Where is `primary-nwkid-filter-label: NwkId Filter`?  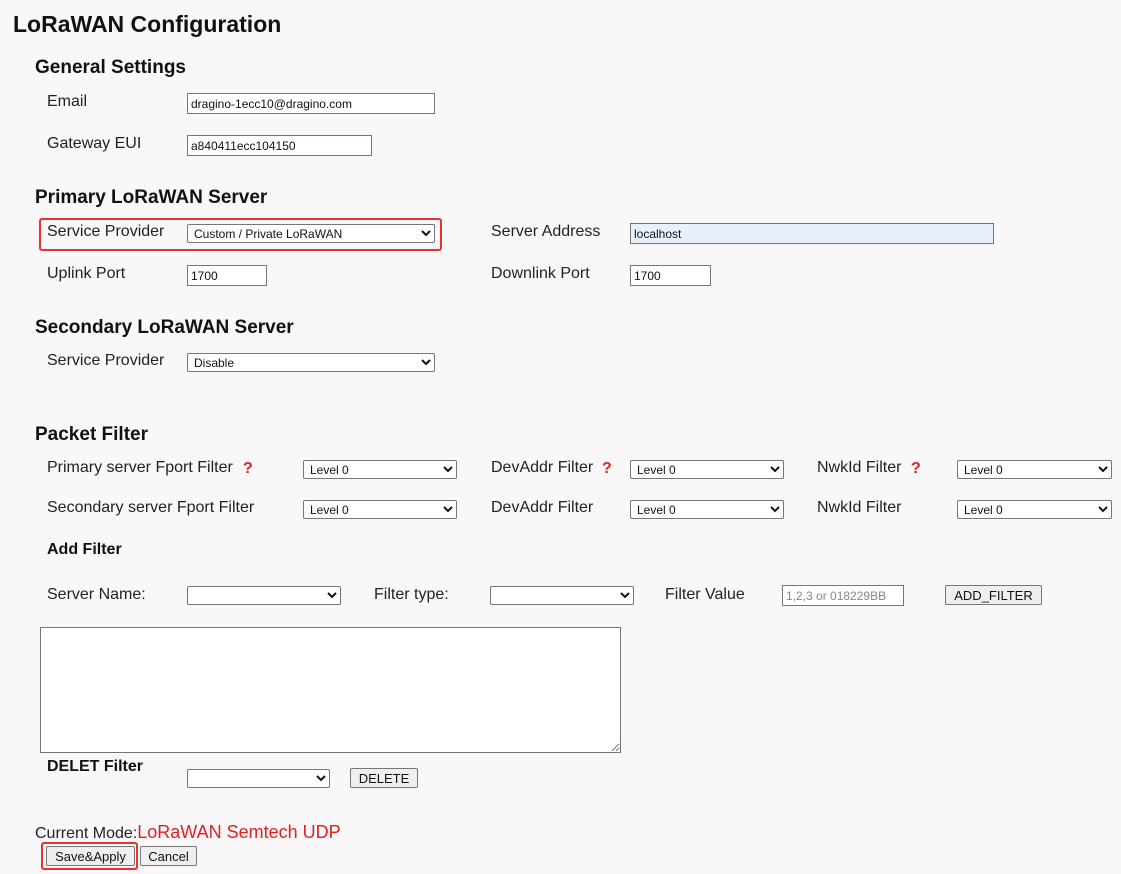
primary-nwkid-filter-label: NwkId Filter is located at coordinates (859, 467).